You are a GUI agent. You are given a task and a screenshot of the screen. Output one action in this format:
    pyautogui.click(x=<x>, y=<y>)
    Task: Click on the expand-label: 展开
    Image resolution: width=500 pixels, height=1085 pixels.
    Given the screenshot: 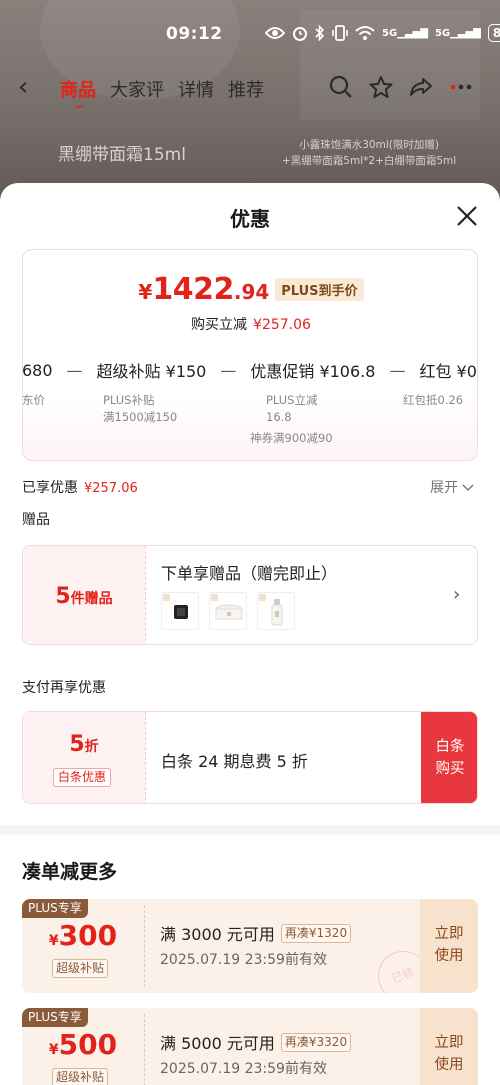 What is the action you would take?
    pyautogui.click(x=444, y=488)
    